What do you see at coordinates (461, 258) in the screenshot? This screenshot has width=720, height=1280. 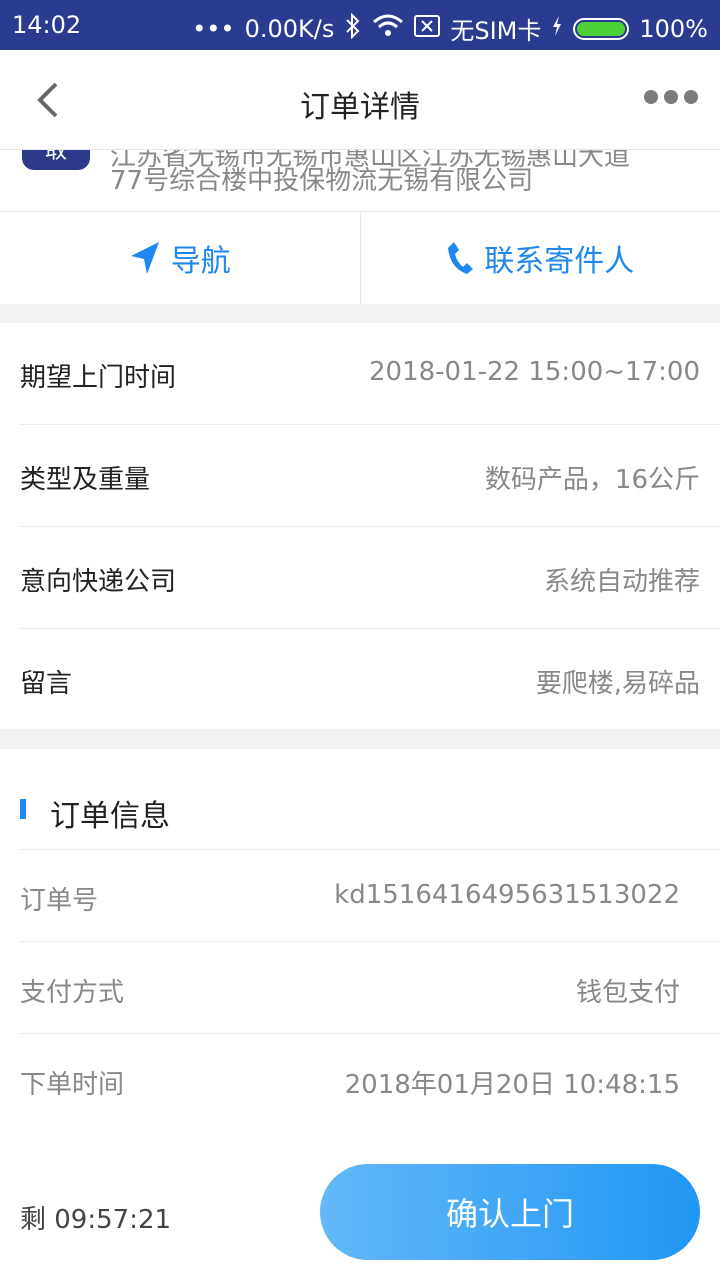 I see `phone-icon` at bounding box center [461, 258].